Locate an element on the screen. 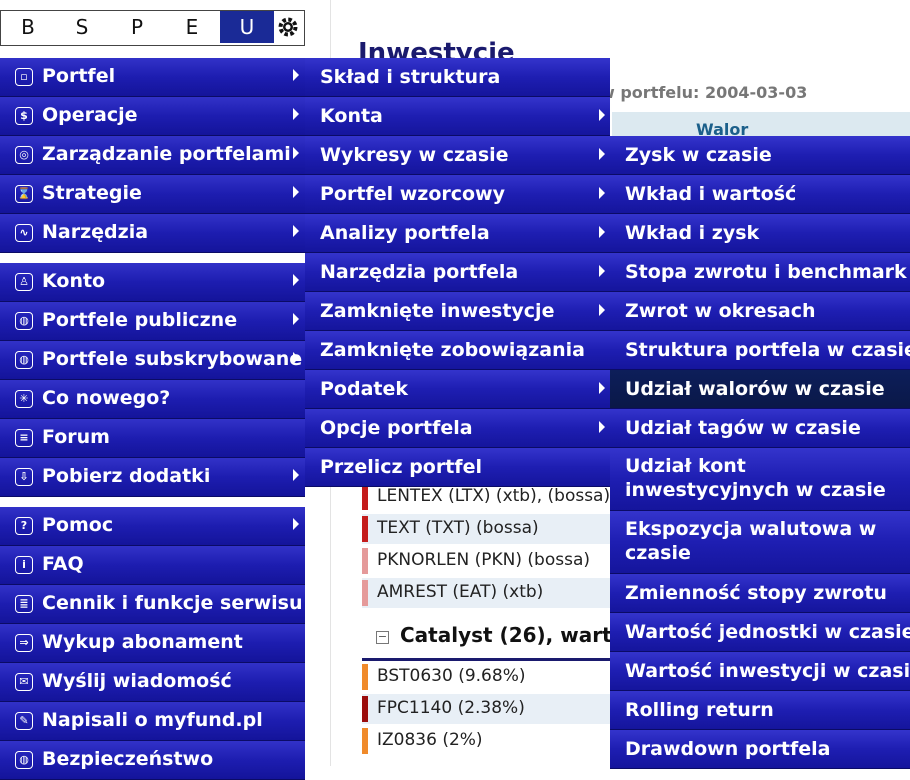 This screenshot has height=780, width=910. asset-row: FPC1140 (2.38%) is located at coordinates (486, 709).